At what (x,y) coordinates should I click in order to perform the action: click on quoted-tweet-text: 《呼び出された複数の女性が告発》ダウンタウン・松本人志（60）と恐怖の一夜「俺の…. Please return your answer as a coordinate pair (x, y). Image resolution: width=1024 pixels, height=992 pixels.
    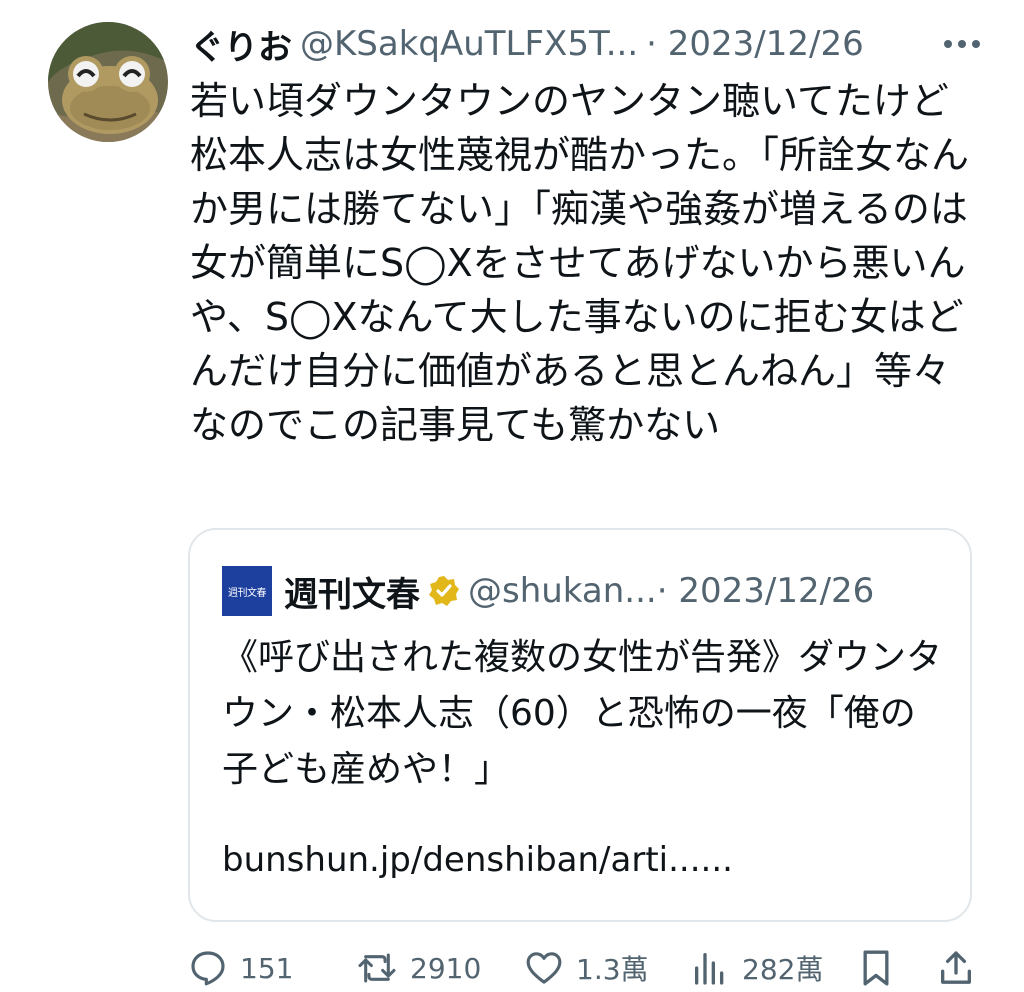
    Looking at the image, I should click on (582, 713).